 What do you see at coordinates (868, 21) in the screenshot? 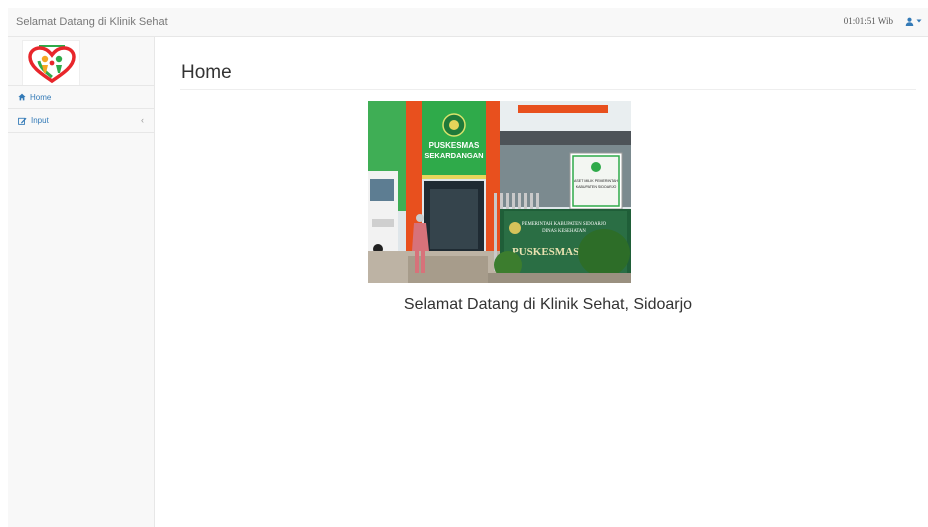
I see `clock-display: 01:01:51 Wib` at bounding box center [868, 21].